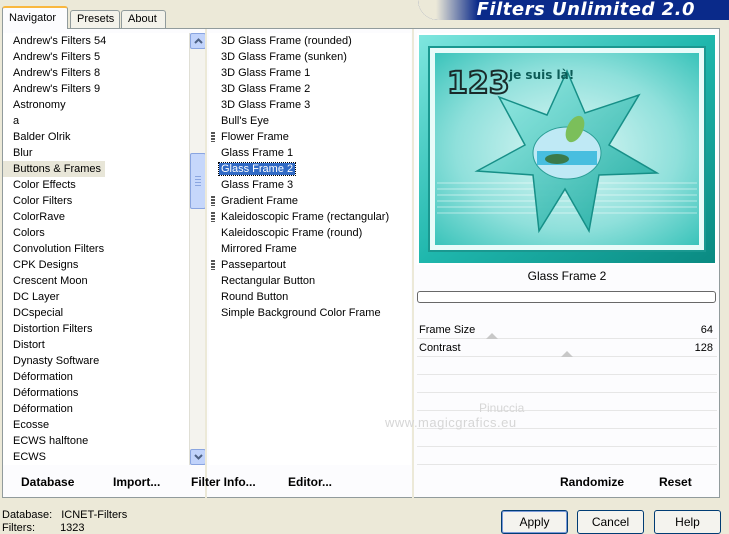  Describe the element at coordinates (675, 482) in the screenshot. I see `reset-button: Reset` at that location.